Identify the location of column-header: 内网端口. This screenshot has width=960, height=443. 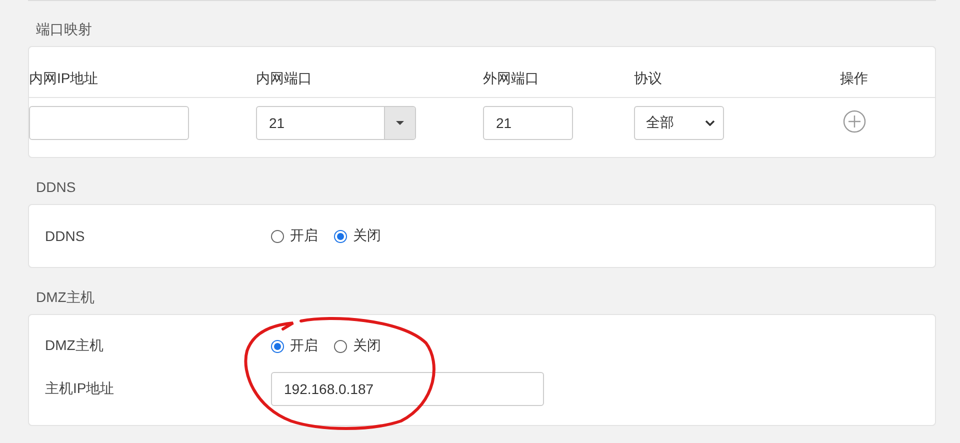
(284, 78).